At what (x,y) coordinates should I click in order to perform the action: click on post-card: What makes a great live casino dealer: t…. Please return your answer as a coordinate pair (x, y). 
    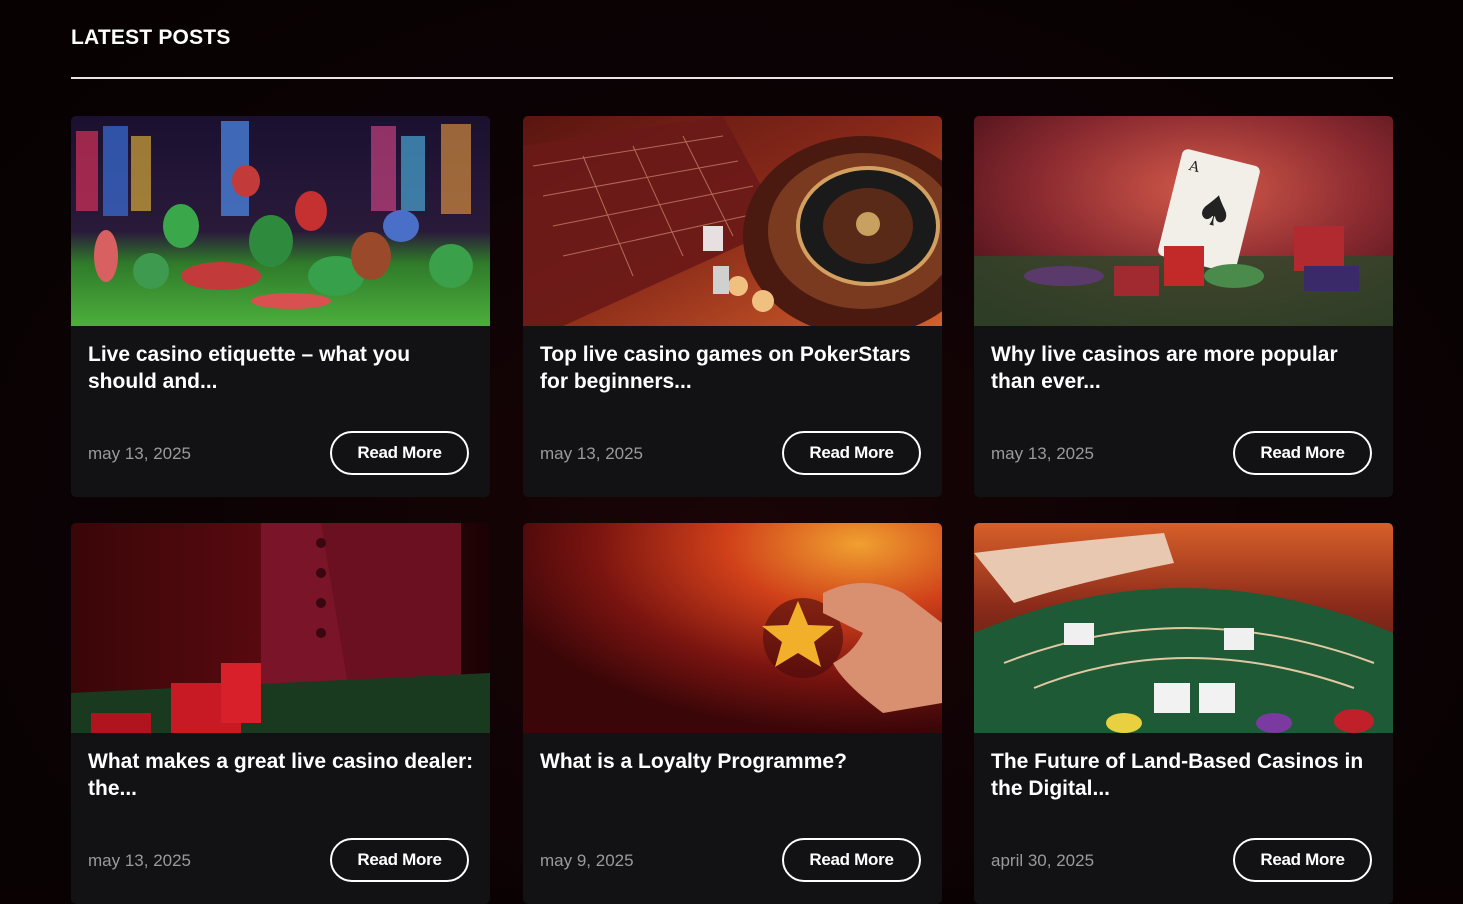
    Looking at the image, I should click on (280, 713).